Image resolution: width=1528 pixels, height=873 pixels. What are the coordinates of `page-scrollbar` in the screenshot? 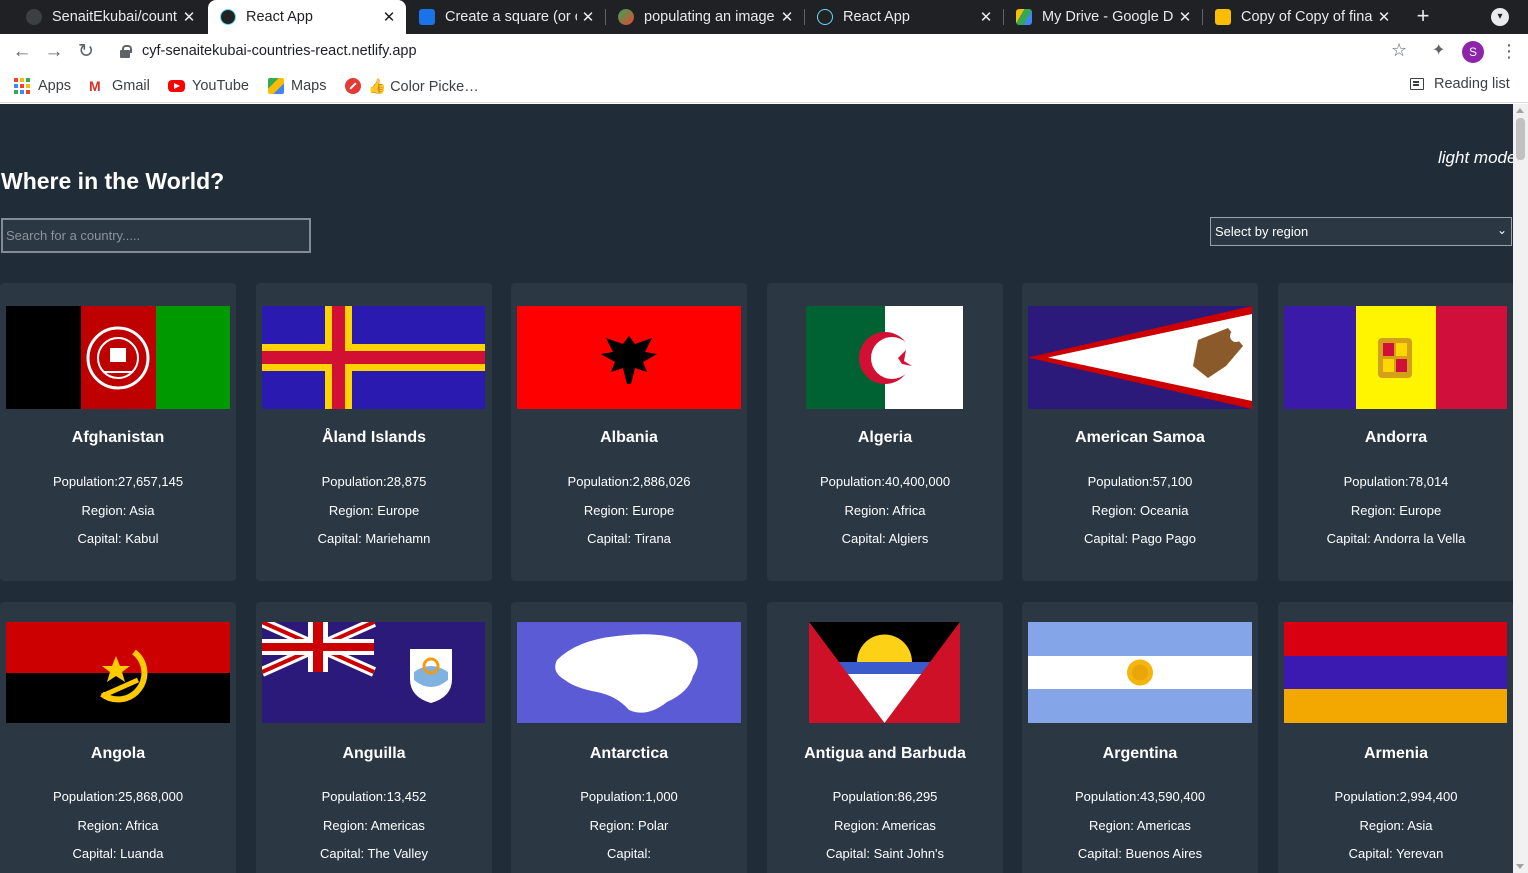 It's located at (1520, 488).